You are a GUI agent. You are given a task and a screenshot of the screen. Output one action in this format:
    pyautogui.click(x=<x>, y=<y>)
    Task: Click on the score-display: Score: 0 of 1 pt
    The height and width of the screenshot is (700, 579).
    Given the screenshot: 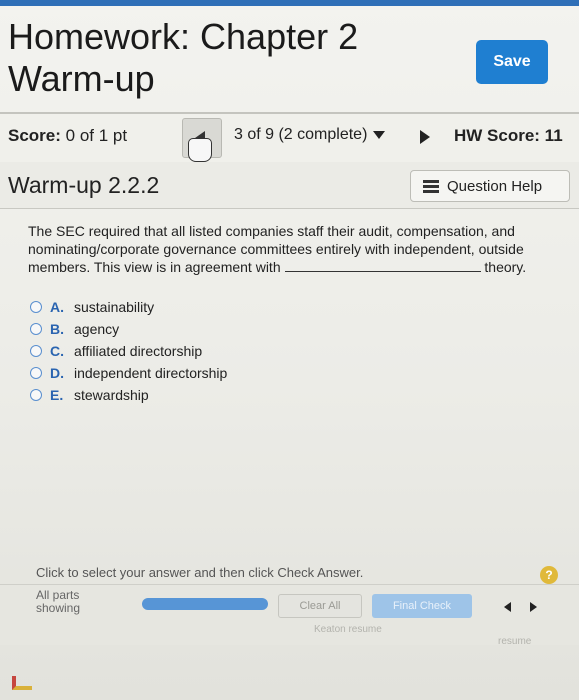 What is the action you would take?
    pyautogui.click(x=67, y=136)
    